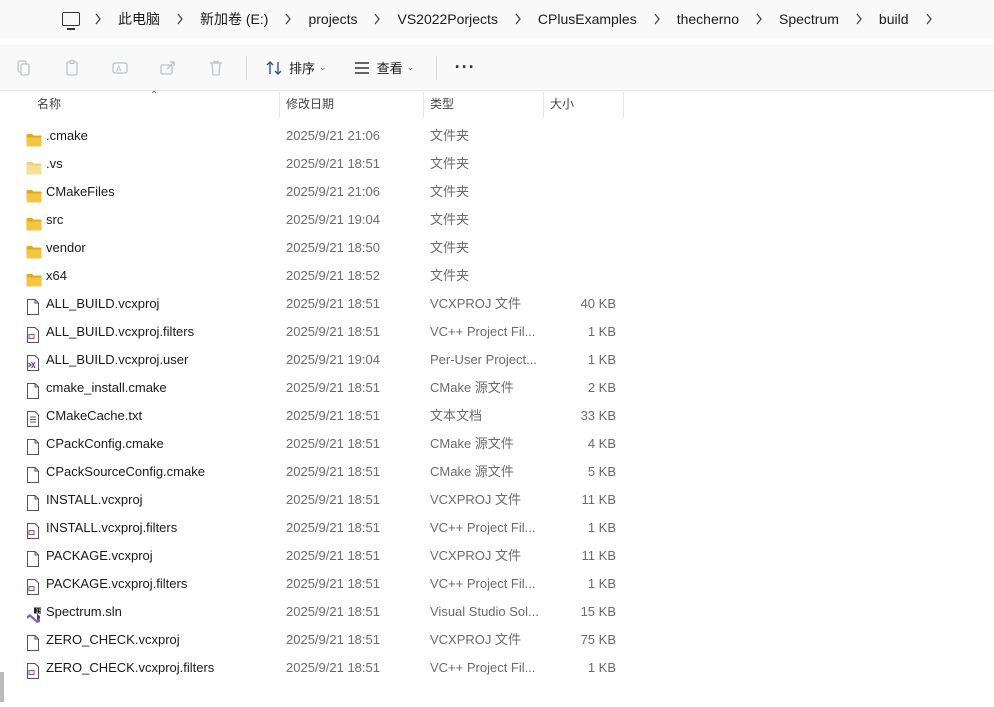  Describe the element at coordinates (497, 136) in the screenshot. I see `file-row: .cmake 2025/9/21 21:06 文件夹` at that location.